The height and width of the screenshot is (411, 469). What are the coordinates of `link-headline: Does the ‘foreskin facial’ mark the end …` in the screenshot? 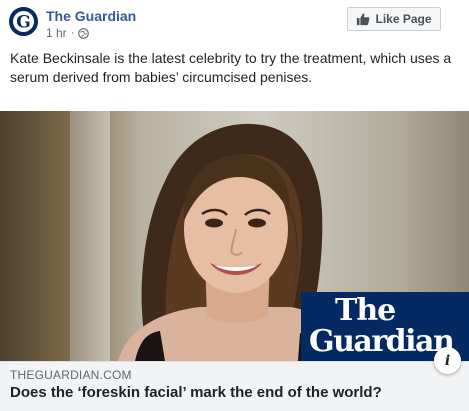 It's located at (196, 392).